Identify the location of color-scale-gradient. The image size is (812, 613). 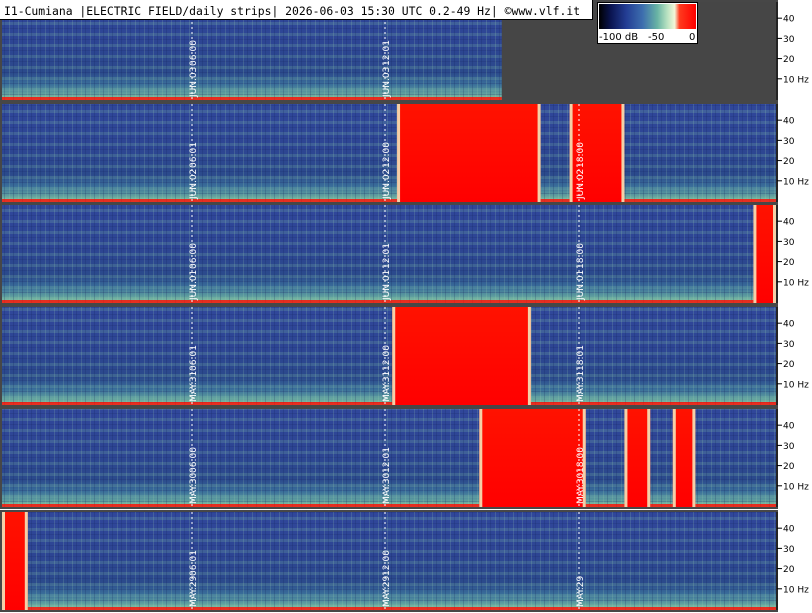
(647, 16).